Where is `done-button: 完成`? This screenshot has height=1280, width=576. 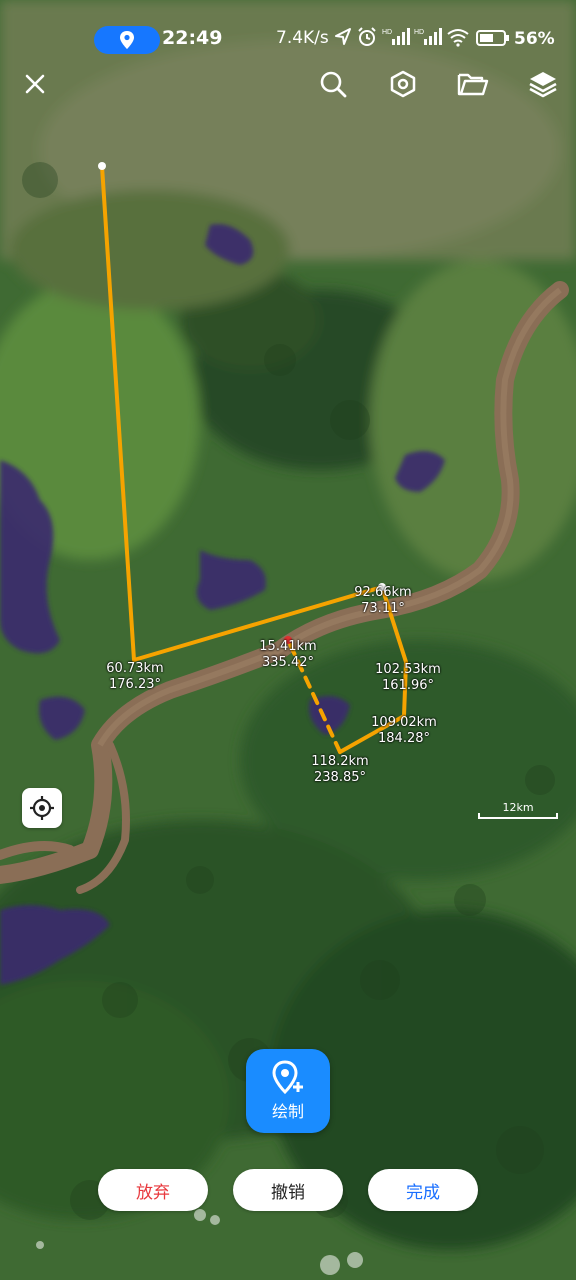
done-button: 完成 is located at coordinates (423, 1190).